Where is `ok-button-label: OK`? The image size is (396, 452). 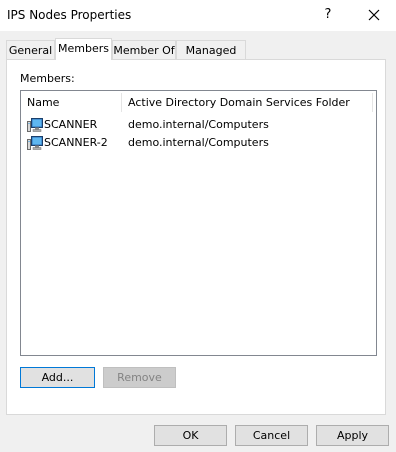 ok-button-label: OK is located at coordinates (190, 435).